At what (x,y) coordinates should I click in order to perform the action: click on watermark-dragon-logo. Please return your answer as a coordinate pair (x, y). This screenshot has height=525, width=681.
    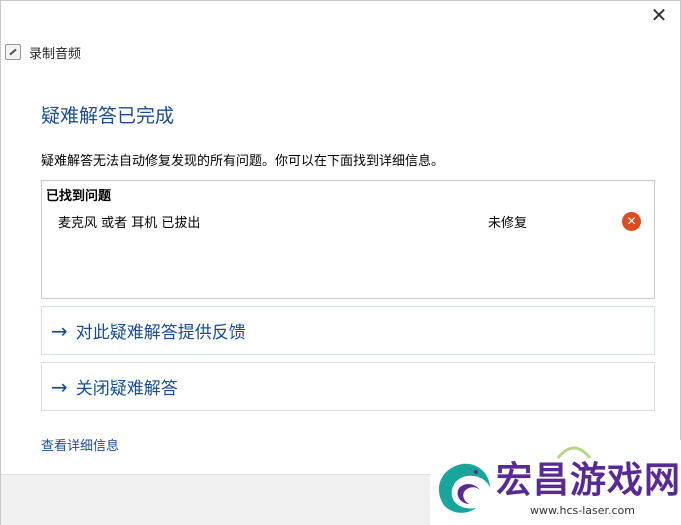
    Looking at the image, I should click on (464, 488).